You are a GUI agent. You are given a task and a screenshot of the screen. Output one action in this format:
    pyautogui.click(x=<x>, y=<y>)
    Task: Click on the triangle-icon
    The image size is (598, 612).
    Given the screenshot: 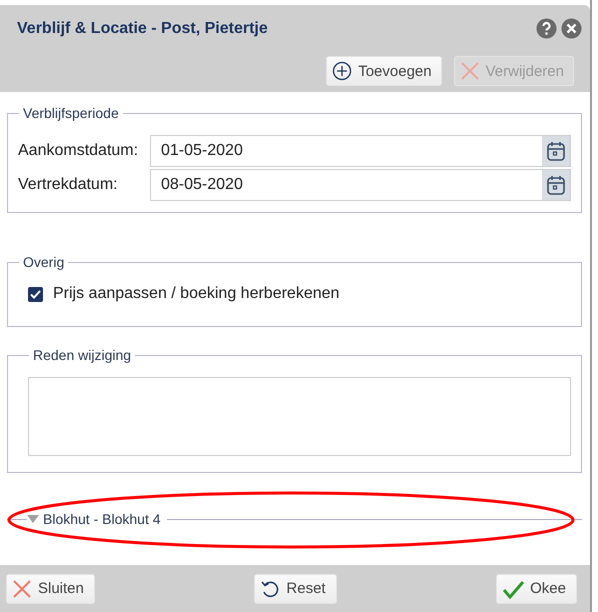 What is the action you would take?
    pyautogui.click(x=33, y=519)
    